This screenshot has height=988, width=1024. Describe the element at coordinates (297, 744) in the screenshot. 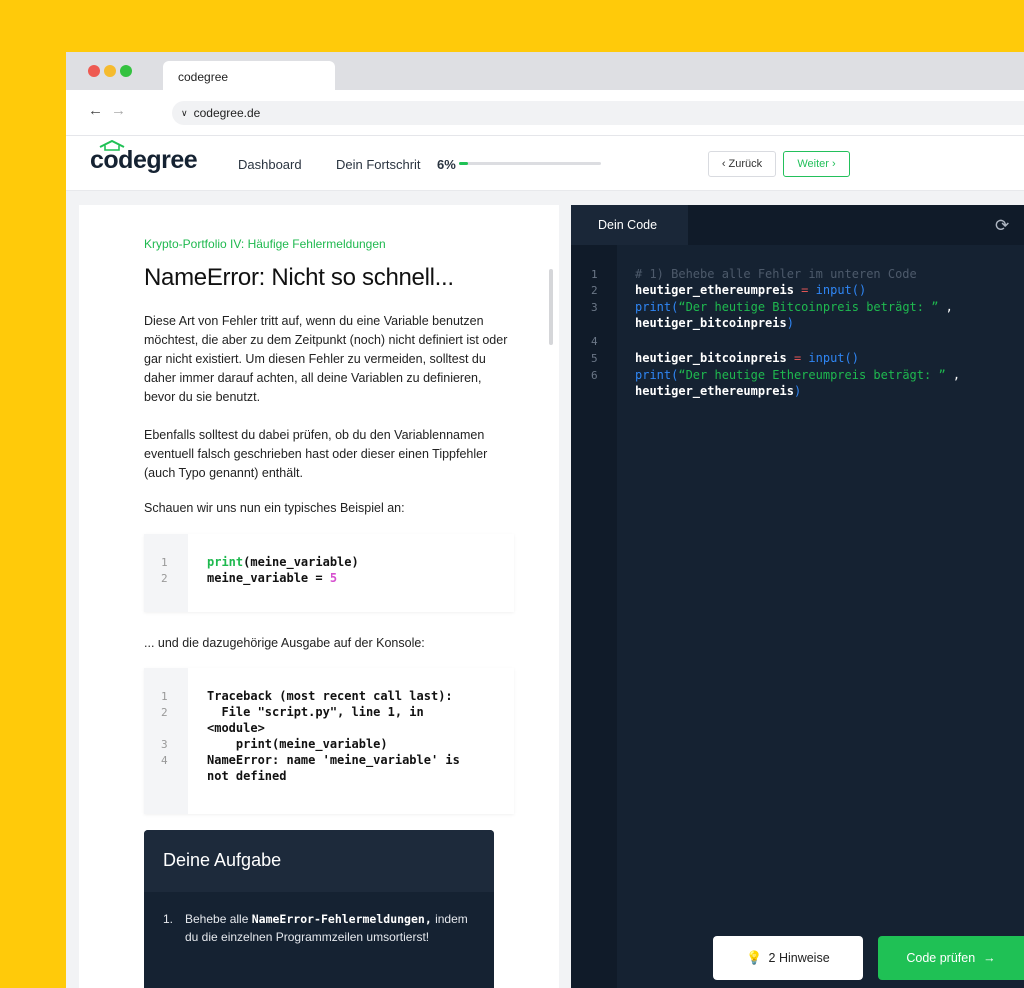

I see `console-line: print(meine_variable)` at that location.